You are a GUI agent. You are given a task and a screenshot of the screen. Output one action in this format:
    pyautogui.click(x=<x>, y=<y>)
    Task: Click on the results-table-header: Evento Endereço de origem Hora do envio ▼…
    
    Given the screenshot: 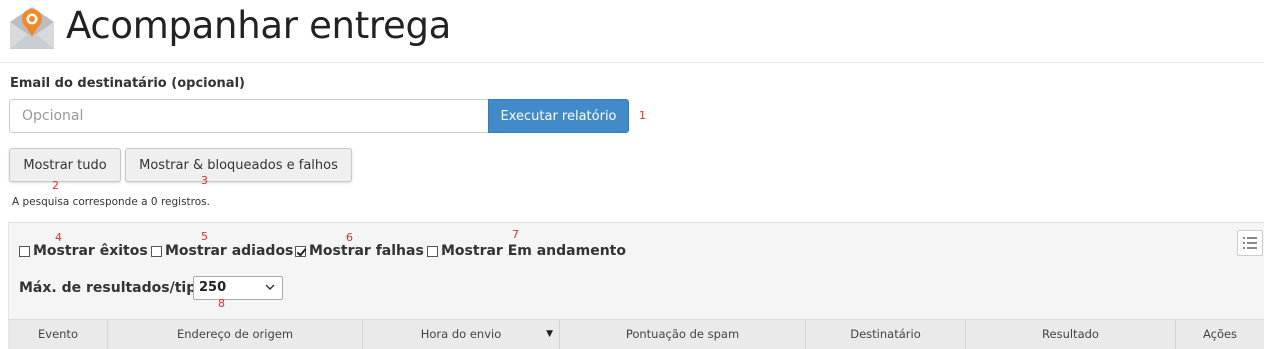 What is the action you would take?
    pyautogui.click(x=636, y=334)
    